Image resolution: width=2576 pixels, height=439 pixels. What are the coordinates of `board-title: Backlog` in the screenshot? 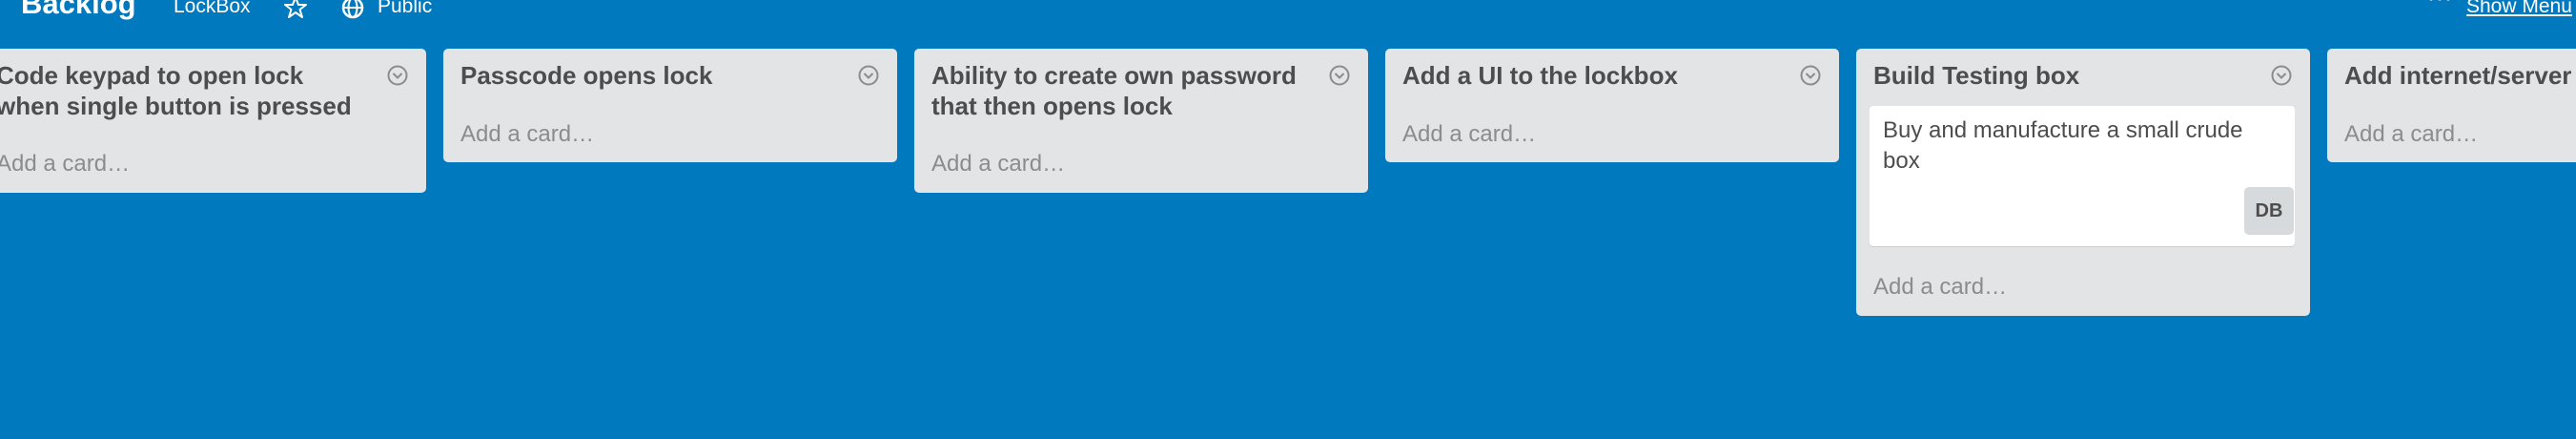 It's located at (78, 9).